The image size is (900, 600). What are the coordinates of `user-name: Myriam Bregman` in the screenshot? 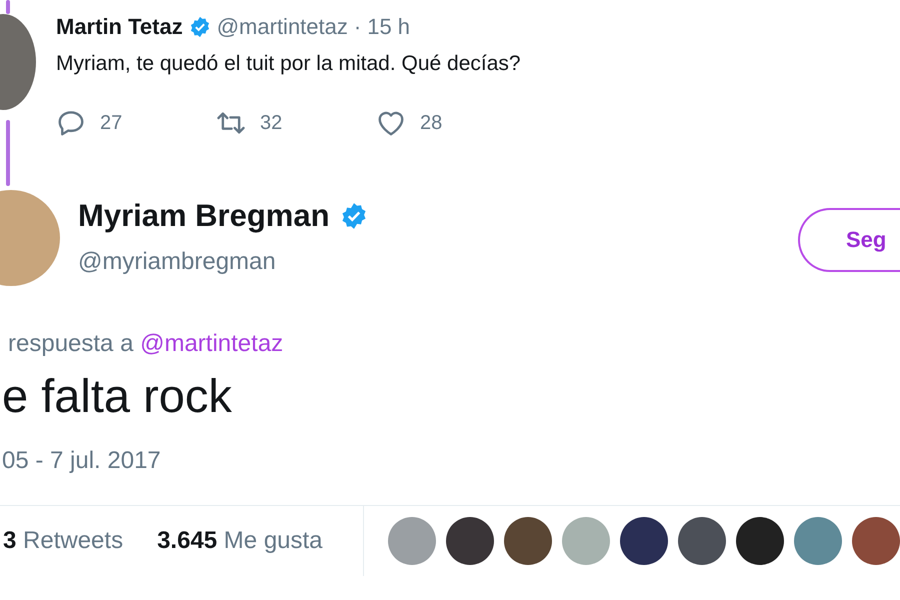 It's located at (204, 216).